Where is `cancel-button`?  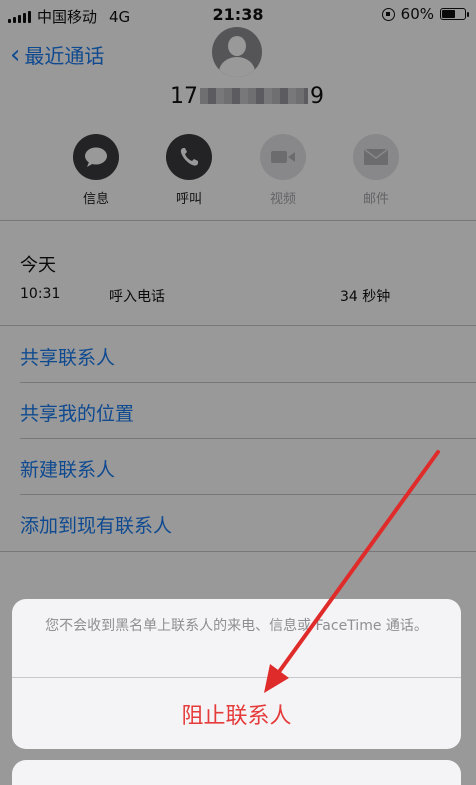
cancel-button is located at coordinates (236, 772).